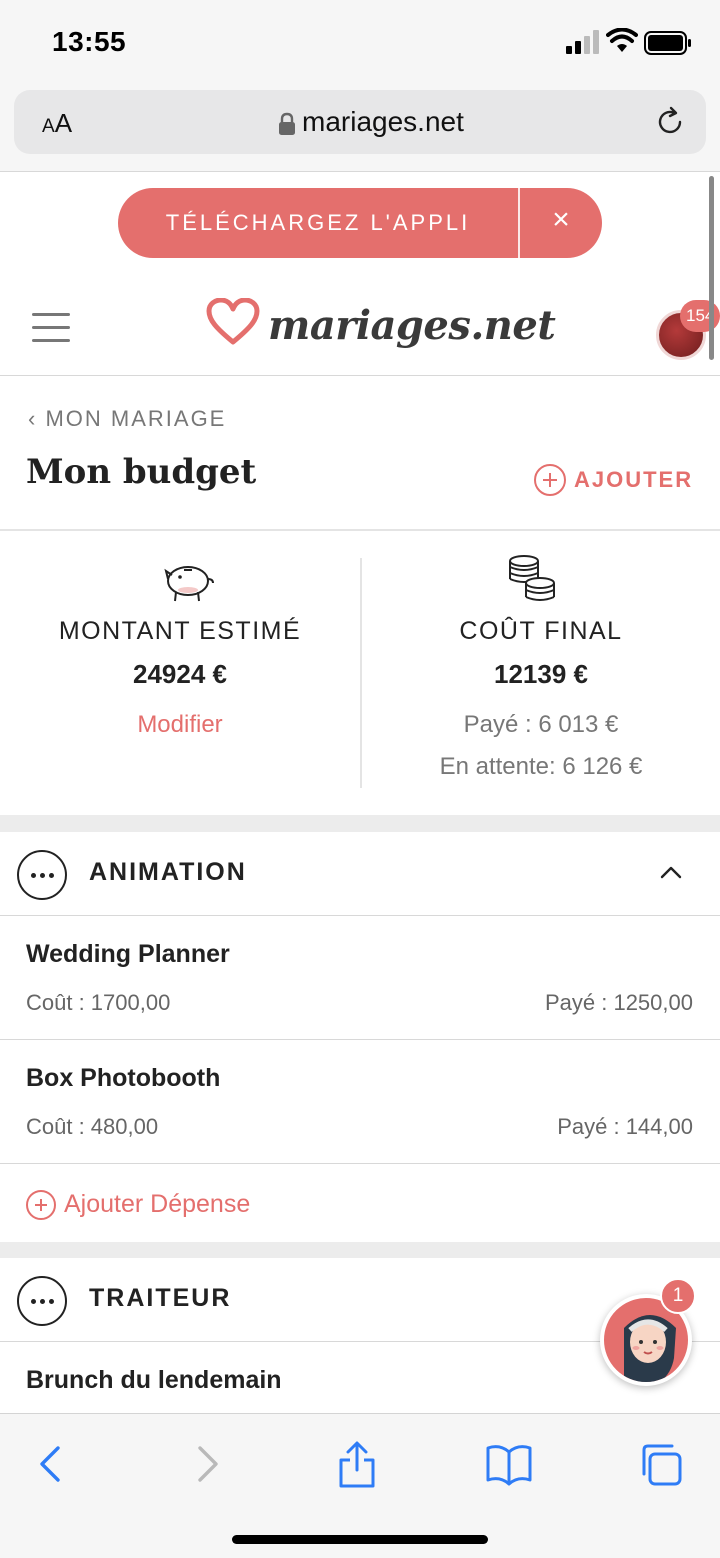 Image resolution: width=720 pixels, height=1558 pixels. I want to click on category-header: ANIMATION, so click(360, 874).